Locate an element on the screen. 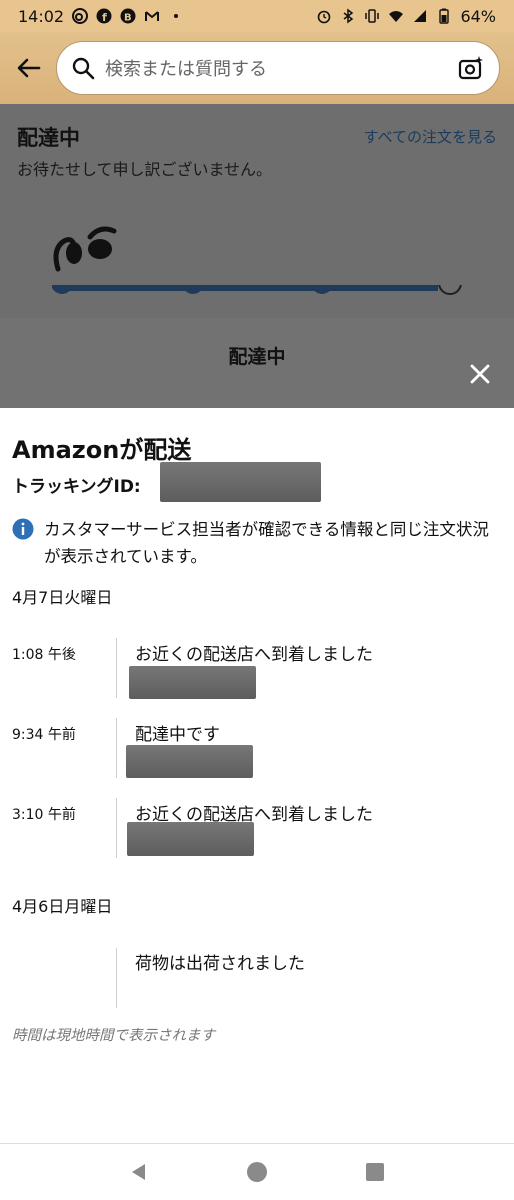  system-nav-bar is located at coordinates (257, 1171).